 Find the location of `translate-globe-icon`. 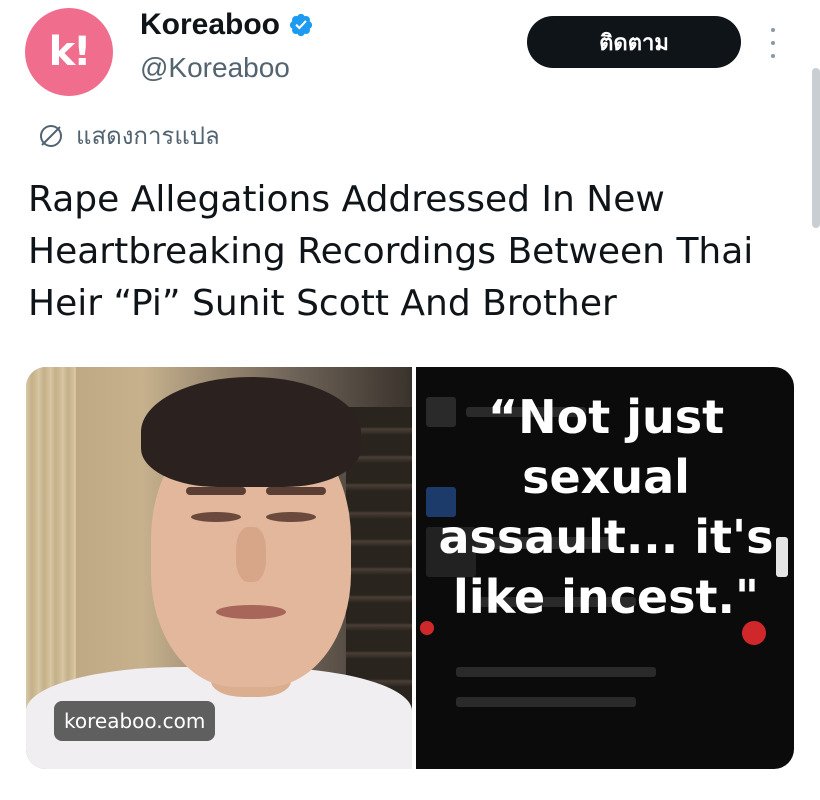

translate-globe-icon is located at coordinates (51, 135).